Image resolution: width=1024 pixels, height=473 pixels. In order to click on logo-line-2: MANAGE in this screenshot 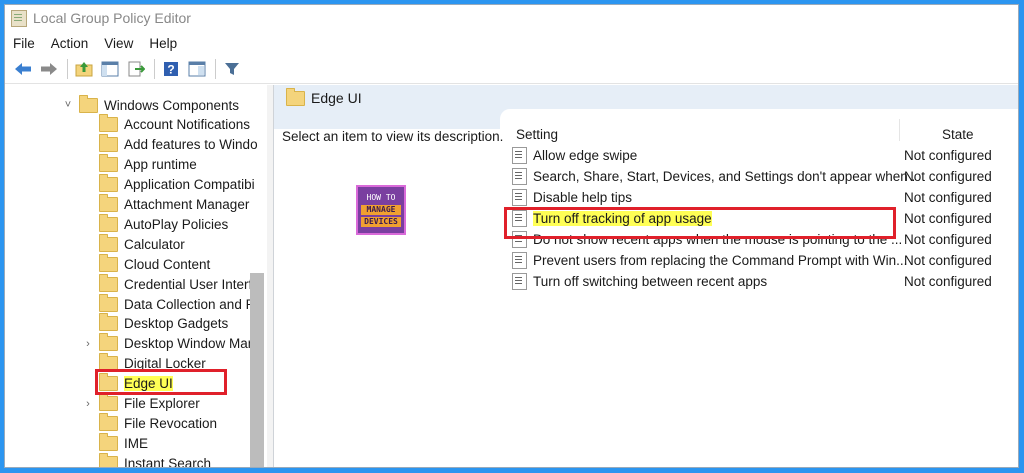, I will do `click(381, 210)`.